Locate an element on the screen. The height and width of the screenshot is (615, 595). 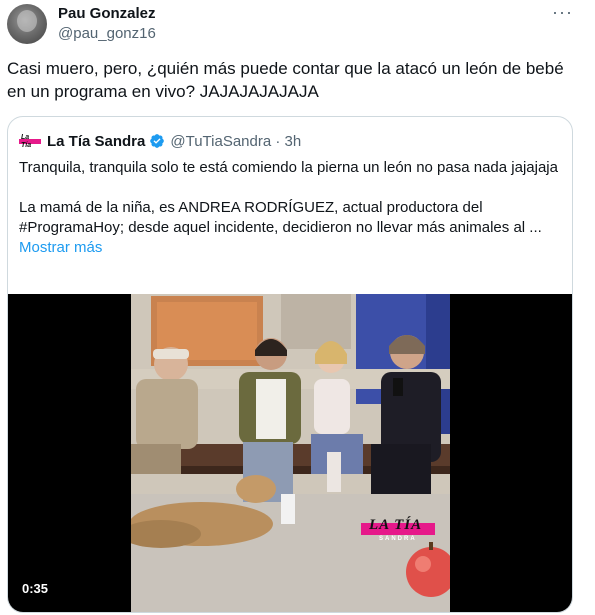
video-duration: 0:35 is located at coordinates (35, 588).